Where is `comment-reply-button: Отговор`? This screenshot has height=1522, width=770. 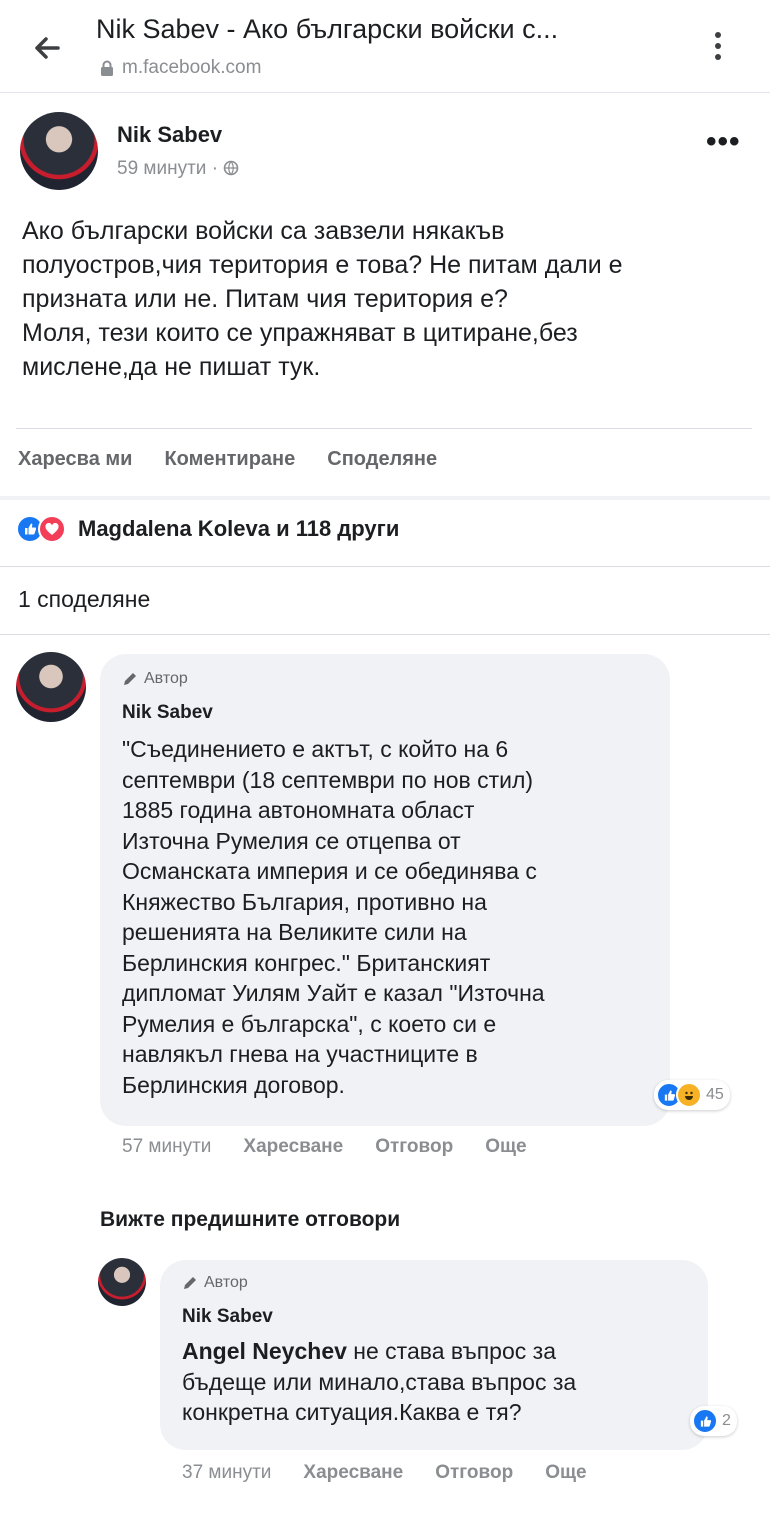
comment-reply-button: Отговор is located at coordinates (414, 1147).